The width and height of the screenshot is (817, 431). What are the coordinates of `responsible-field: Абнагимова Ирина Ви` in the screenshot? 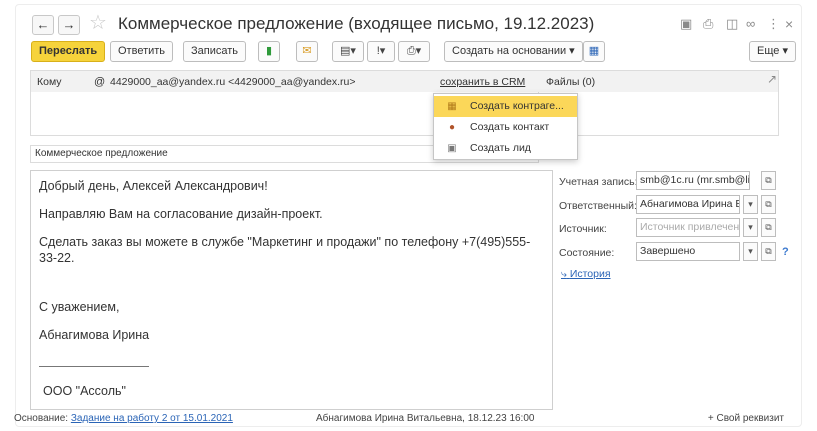 It's located at (688, 204).